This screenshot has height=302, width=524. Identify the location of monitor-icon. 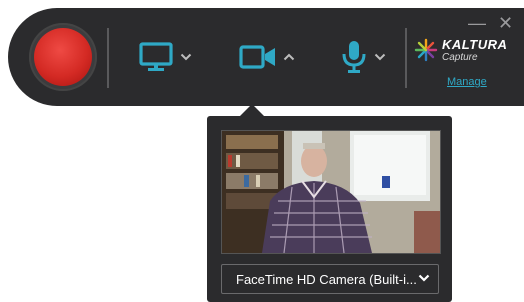
(156, 56).